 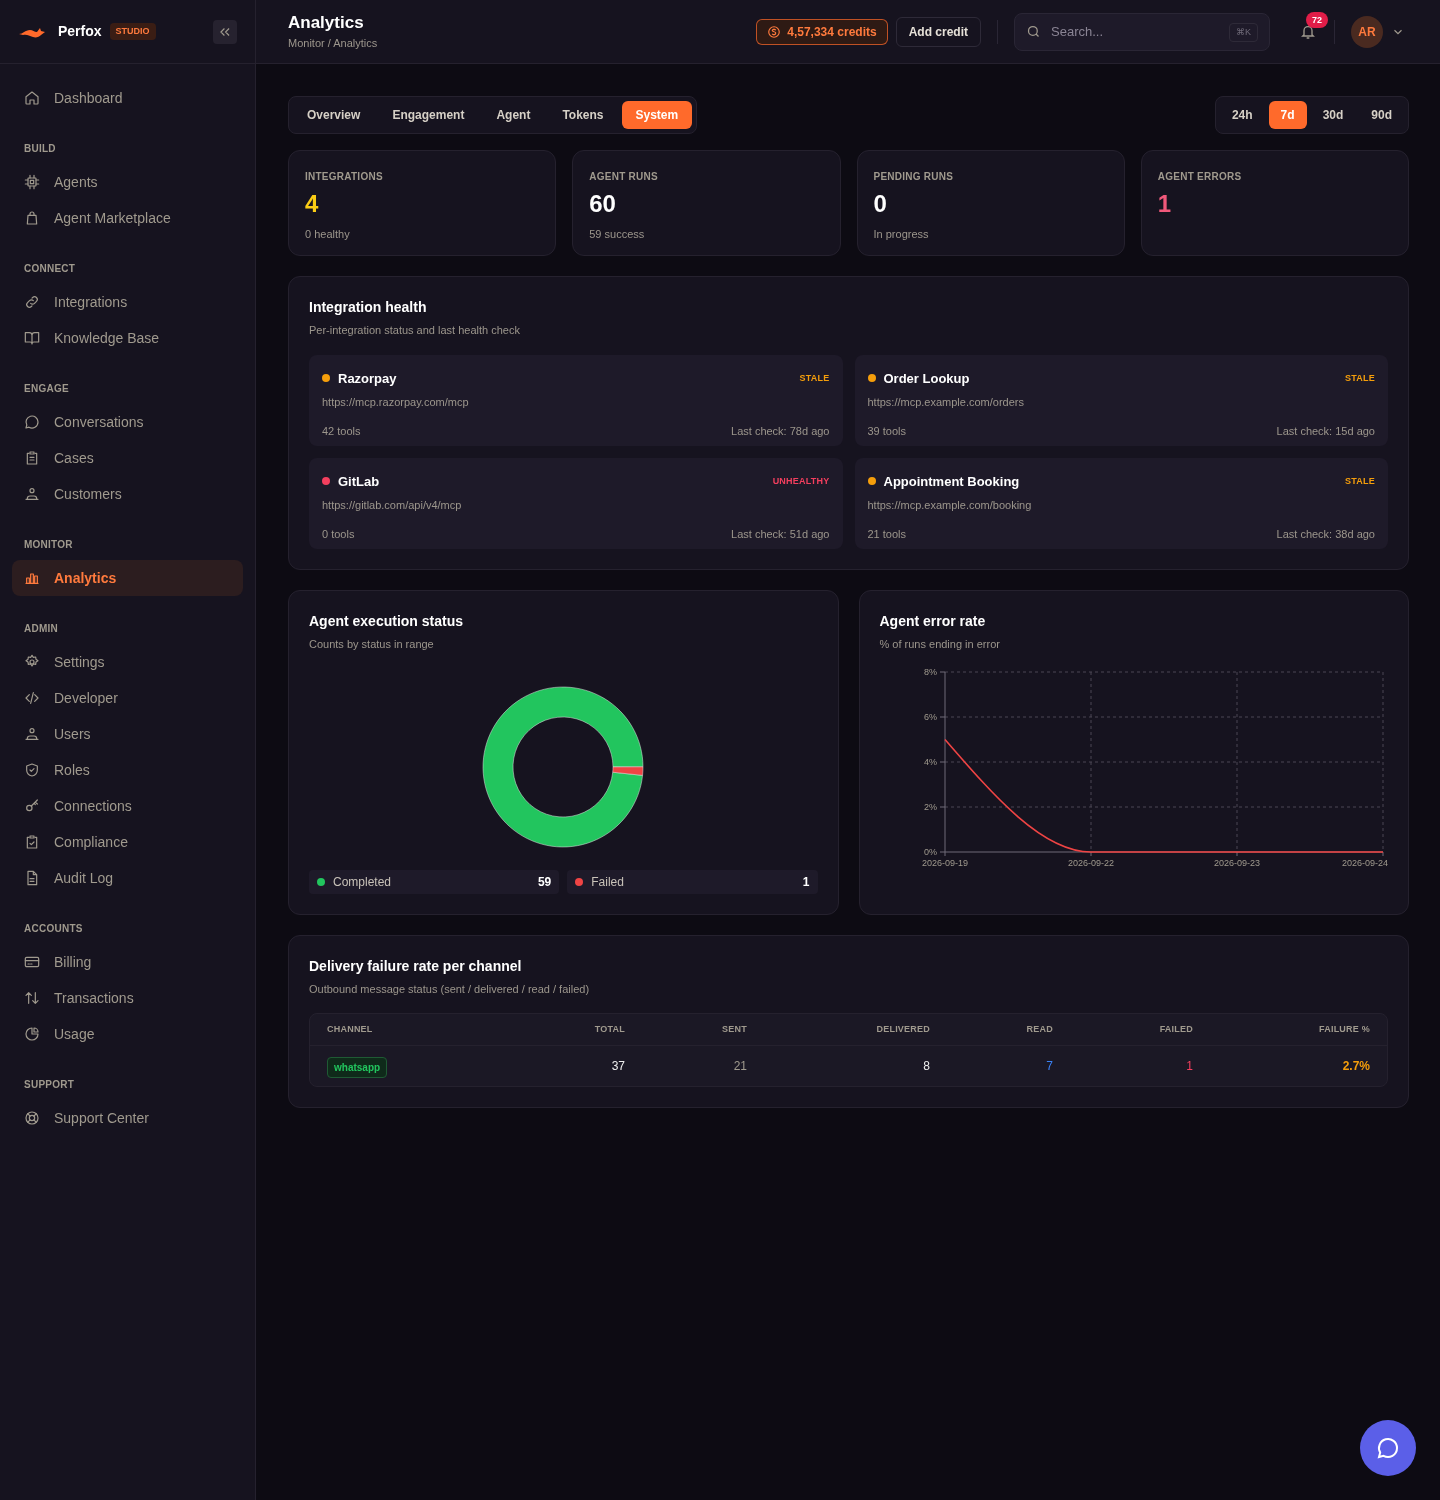 What do you see at coordinates (32, 698) in the screenshot?
I see `code-icon` at bounding box center [32, 698].